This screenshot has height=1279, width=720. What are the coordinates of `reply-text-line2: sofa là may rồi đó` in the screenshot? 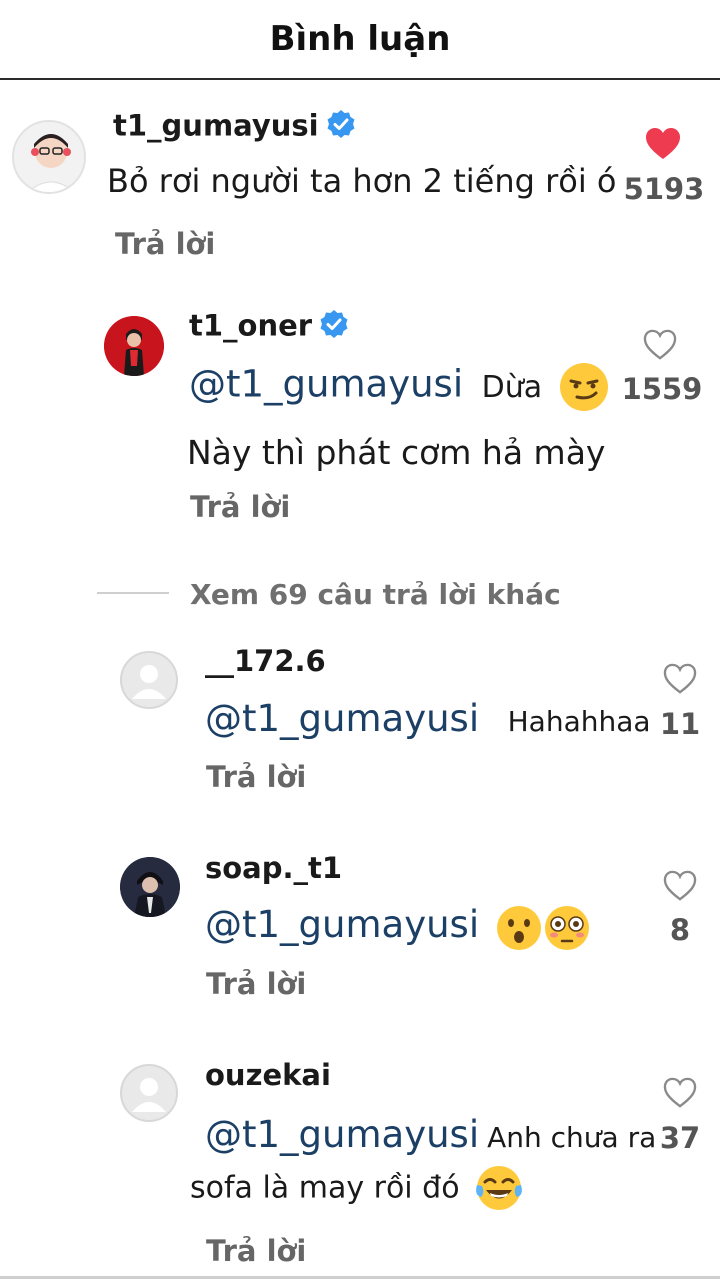 It's located at (357, 1188).